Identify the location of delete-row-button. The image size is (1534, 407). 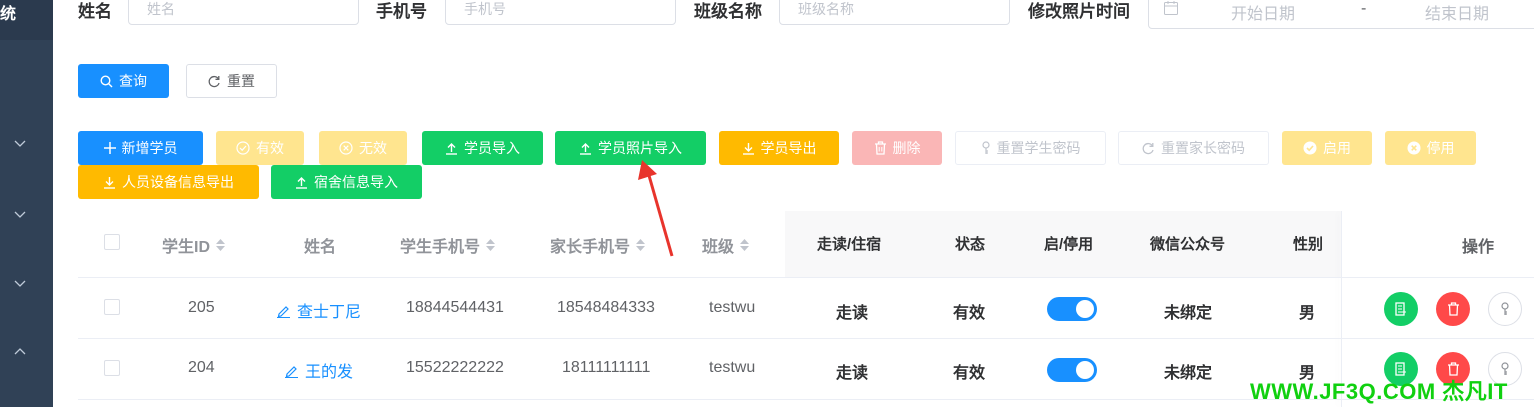
(1453, 309).